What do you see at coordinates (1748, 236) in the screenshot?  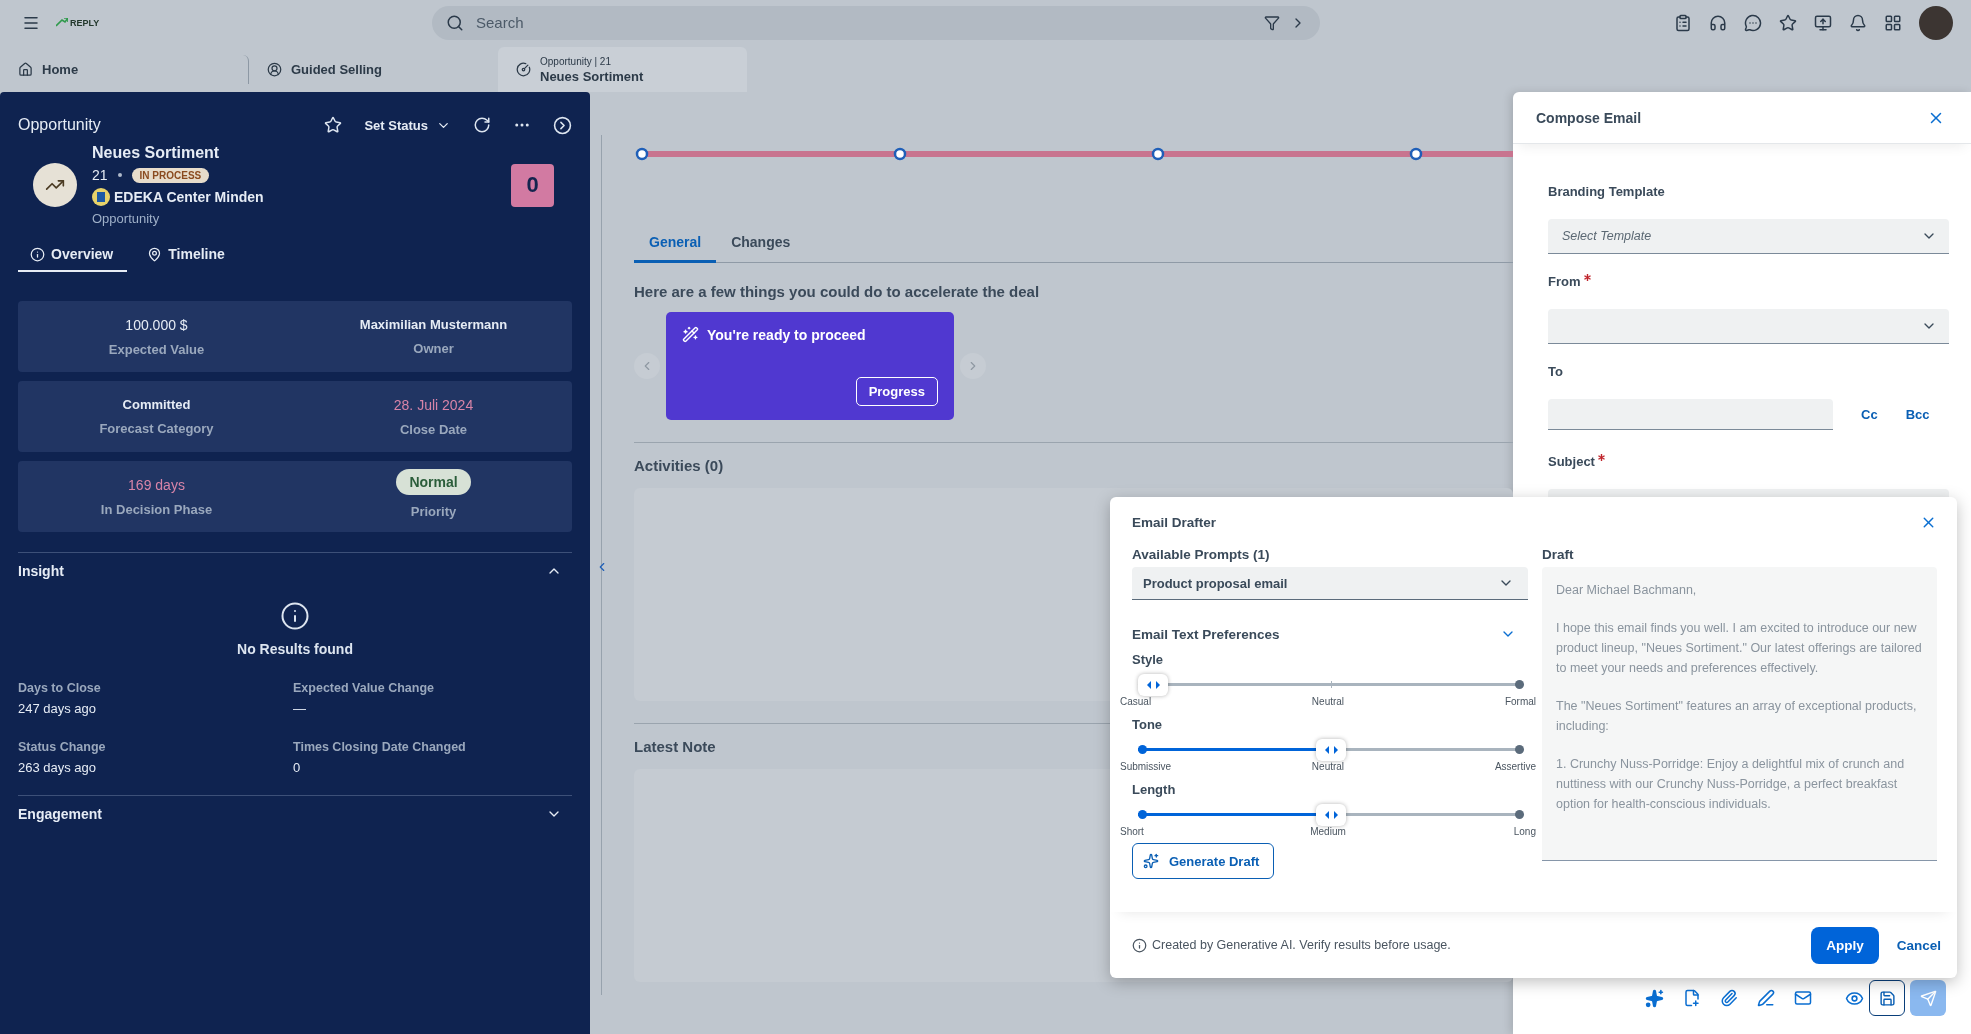 I see `select-field: Select Template` at bounding box center [1748, 236].